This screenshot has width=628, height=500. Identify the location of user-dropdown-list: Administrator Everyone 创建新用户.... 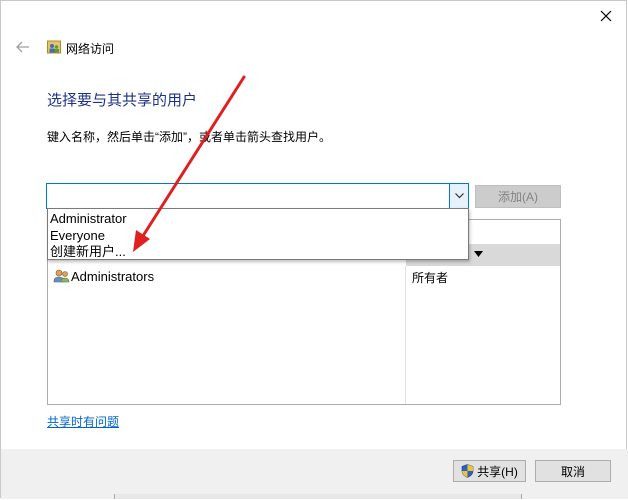
(258, 234).